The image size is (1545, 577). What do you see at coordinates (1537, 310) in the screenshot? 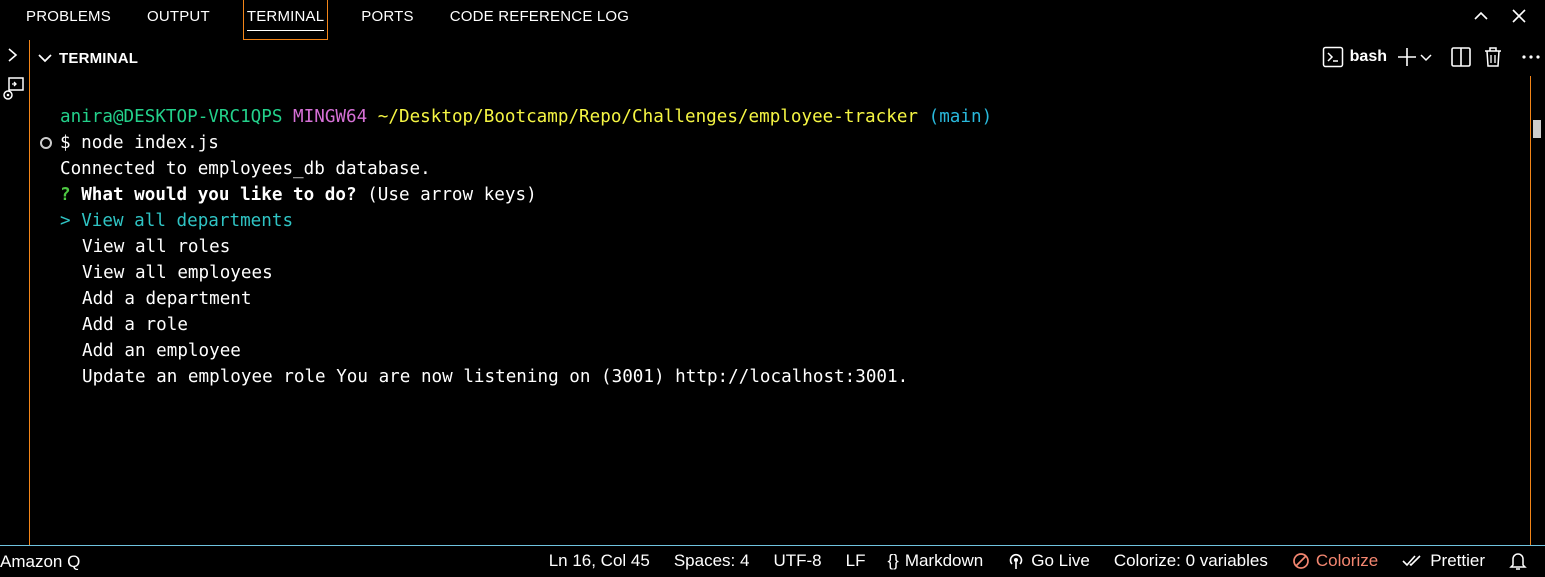
I see `terminal-scrollbar` at bounding box center [1537, 310].